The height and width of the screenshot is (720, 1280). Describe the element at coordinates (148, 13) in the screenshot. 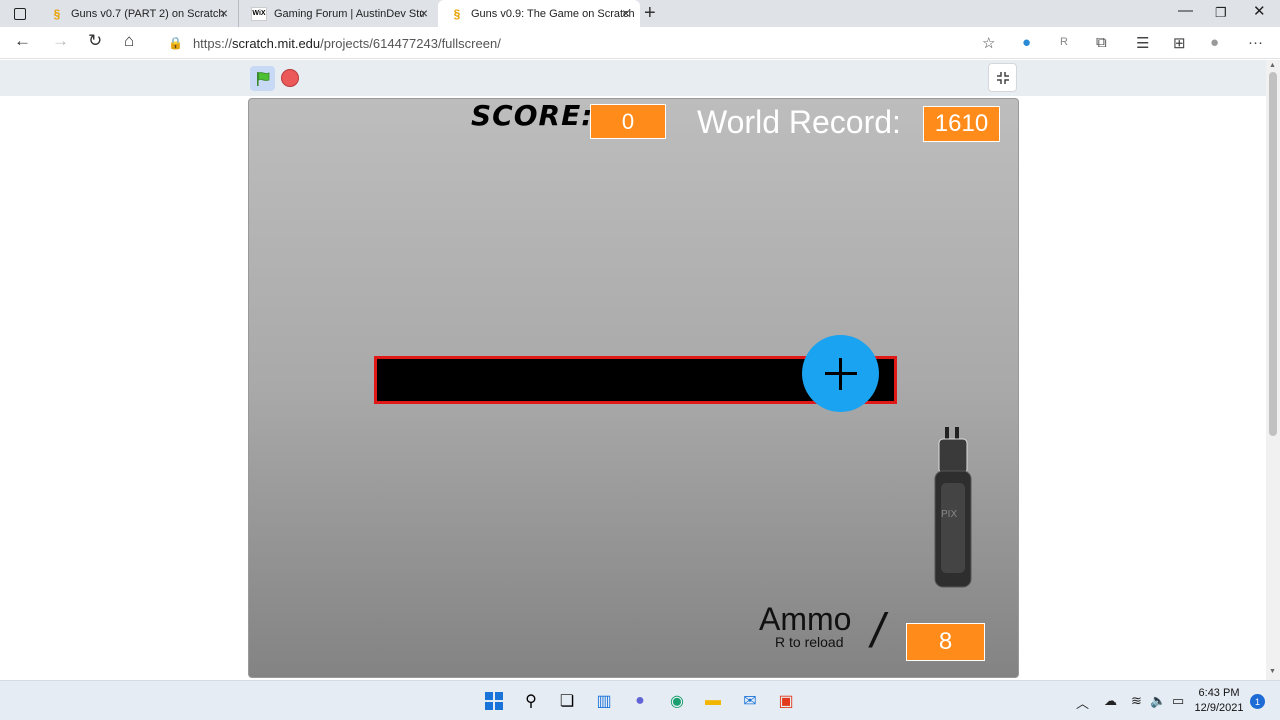

I see `tab-title: Guns v0.7 (PART 2) on Scratch` at that location.